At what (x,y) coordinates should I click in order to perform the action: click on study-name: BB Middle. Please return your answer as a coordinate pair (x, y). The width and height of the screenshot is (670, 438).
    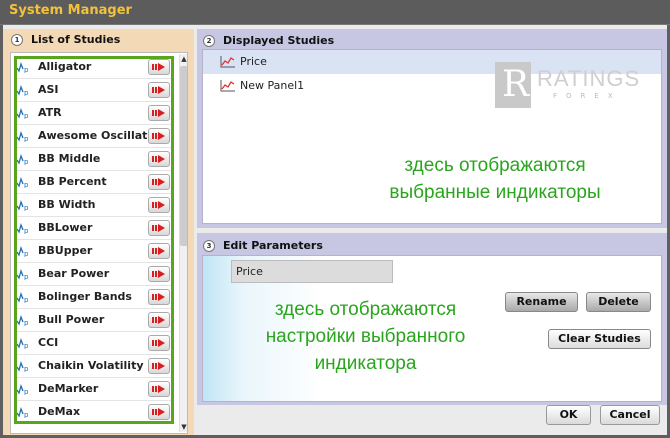
    Looking at the image, I should click on (69, 158).